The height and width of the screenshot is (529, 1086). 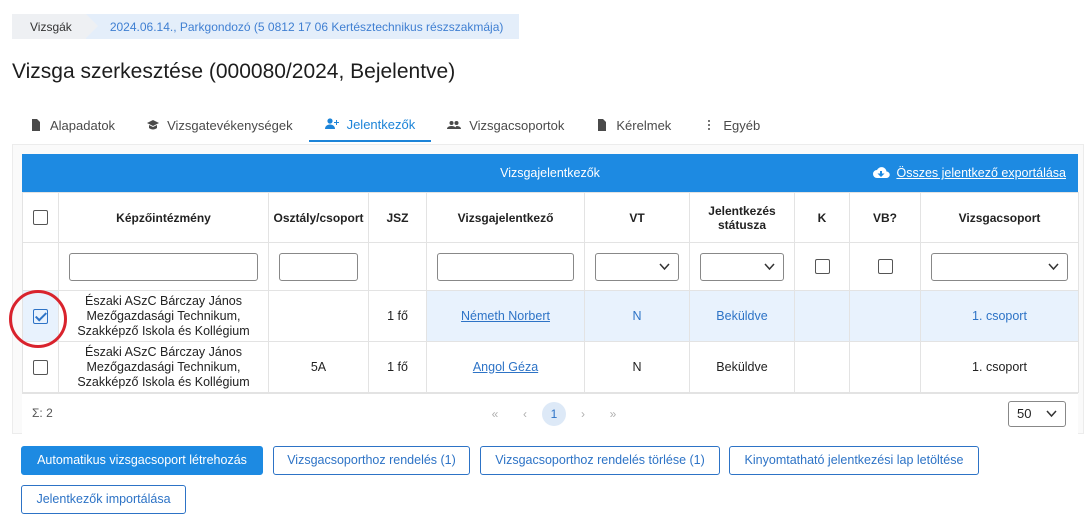 I want to click on tab-vizsgacsoportok: Vizsgacsoportok, so click(x=505, y=125).